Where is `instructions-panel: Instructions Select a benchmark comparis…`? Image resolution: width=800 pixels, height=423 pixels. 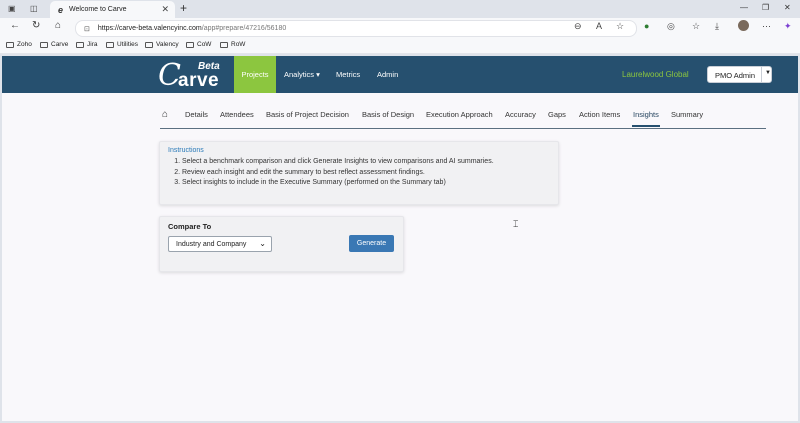 instructions-panel: Instructions Select a benchmark comparis… is located at coordinates (359, 173).